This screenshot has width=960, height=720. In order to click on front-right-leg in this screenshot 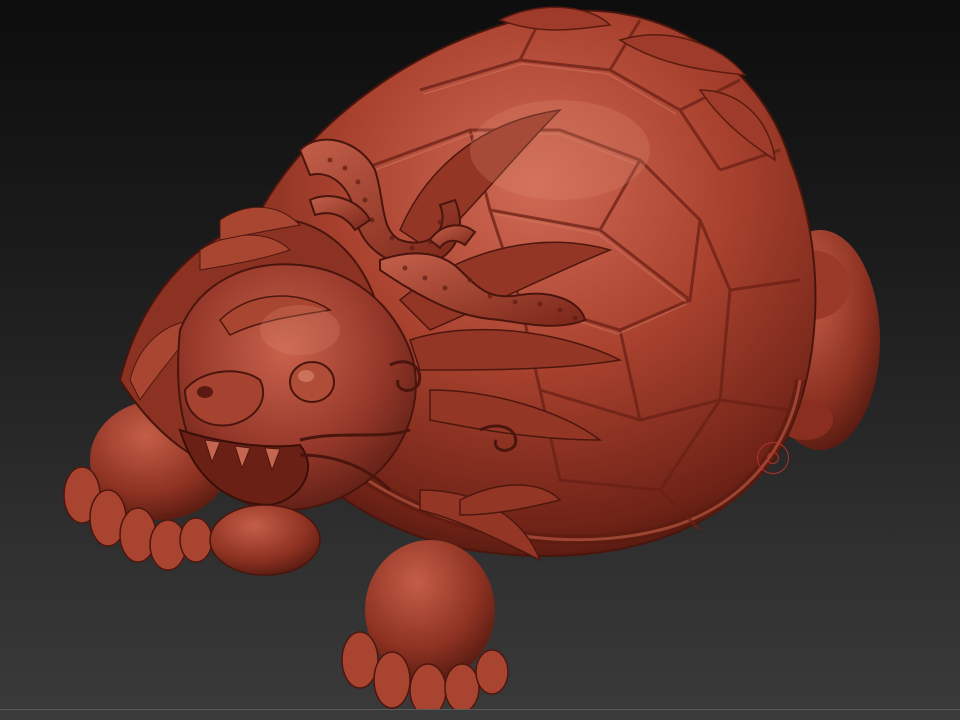, I will do `click(425, 628)`.